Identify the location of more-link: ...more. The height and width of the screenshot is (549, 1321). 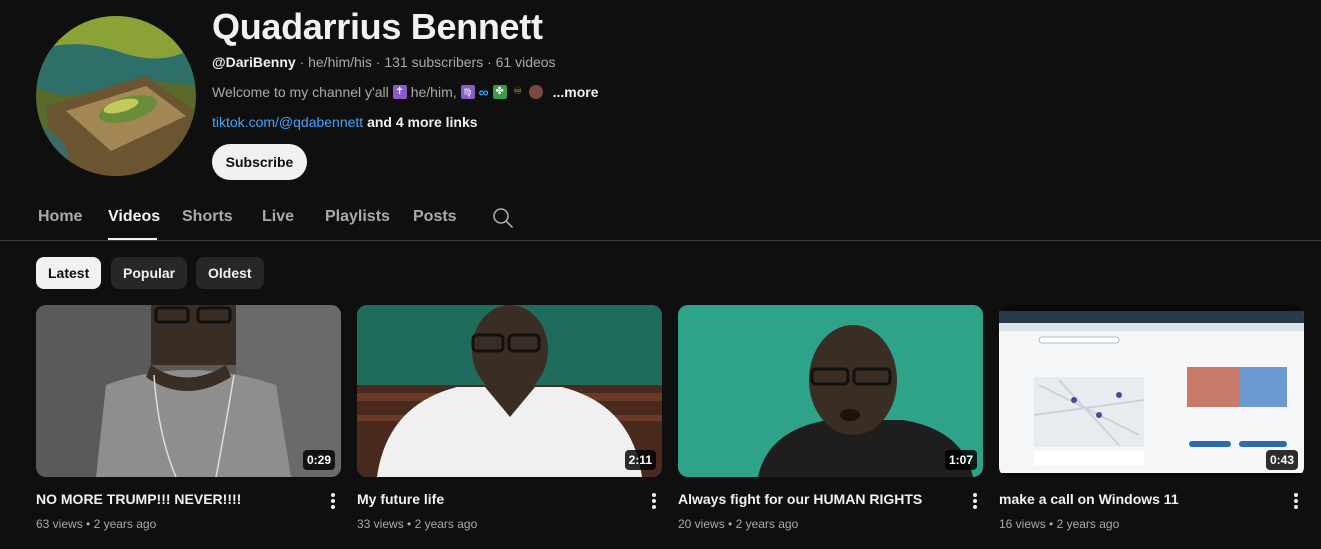
(576, 92).